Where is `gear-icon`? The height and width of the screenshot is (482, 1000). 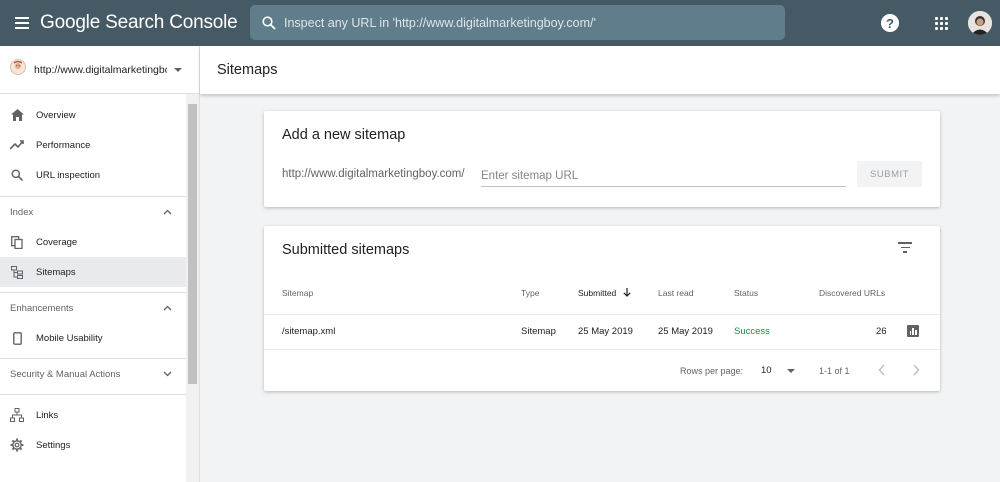
gear-icon is located at coordinates (17, 445).